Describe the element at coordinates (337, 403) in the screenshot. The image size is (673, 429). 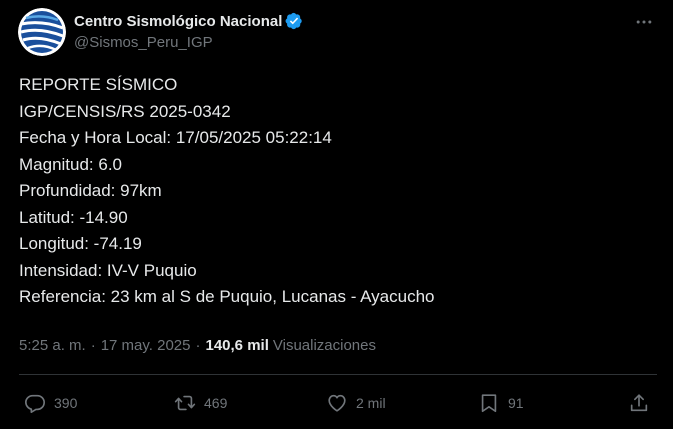
I see `heart-icon` at that location.